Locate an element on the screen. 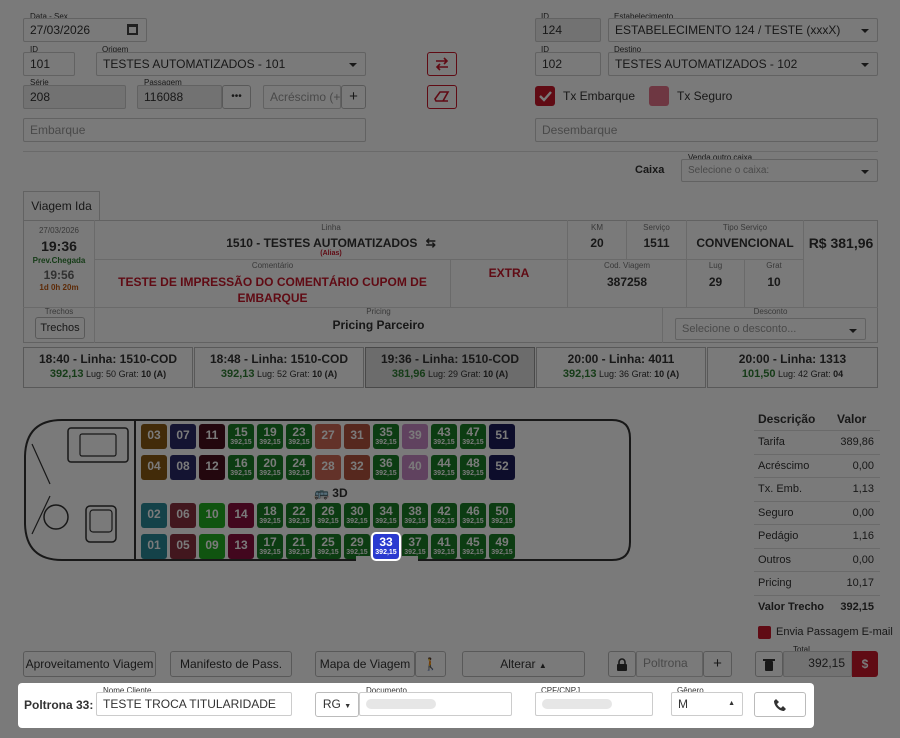  doc-type-select: RG ▼ is located at coordinates (337, 704).